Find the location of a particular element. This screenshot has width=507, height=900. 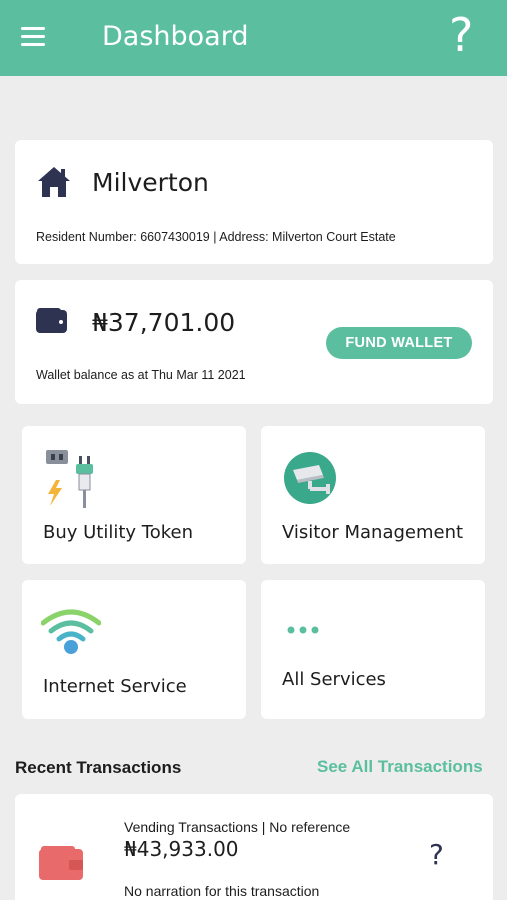

see-all-transactions-link: See All Transactions is located at coordinates (400, 767).